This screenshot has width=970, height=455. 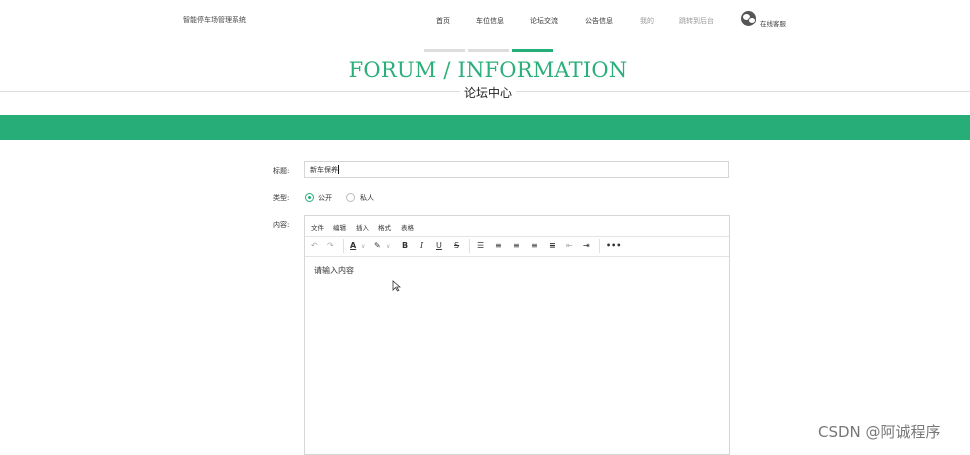 I want to click on bold-icon: B, so click(x=405, y=246).